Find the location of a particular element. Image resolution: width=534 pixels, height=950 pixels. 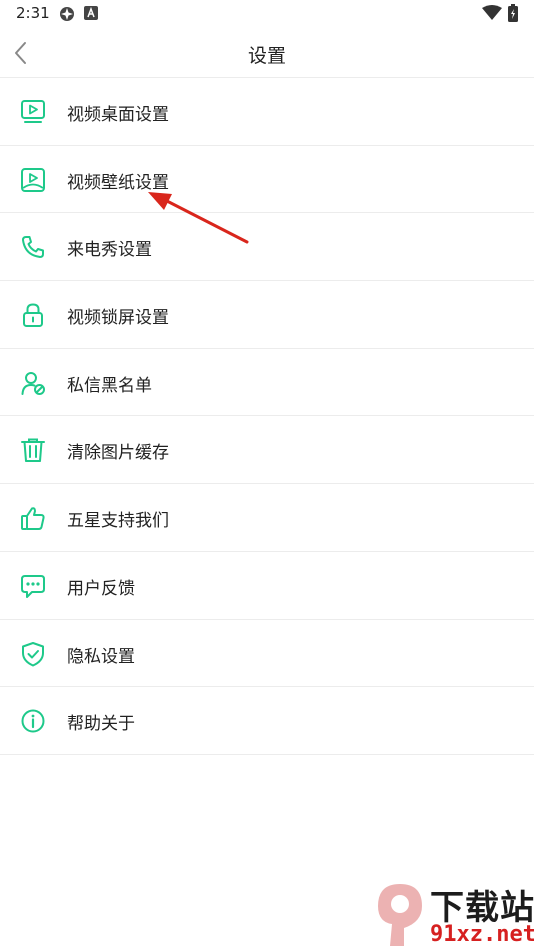

menu-item-label: 来电秀设置 is located at coordinates (109, 250).